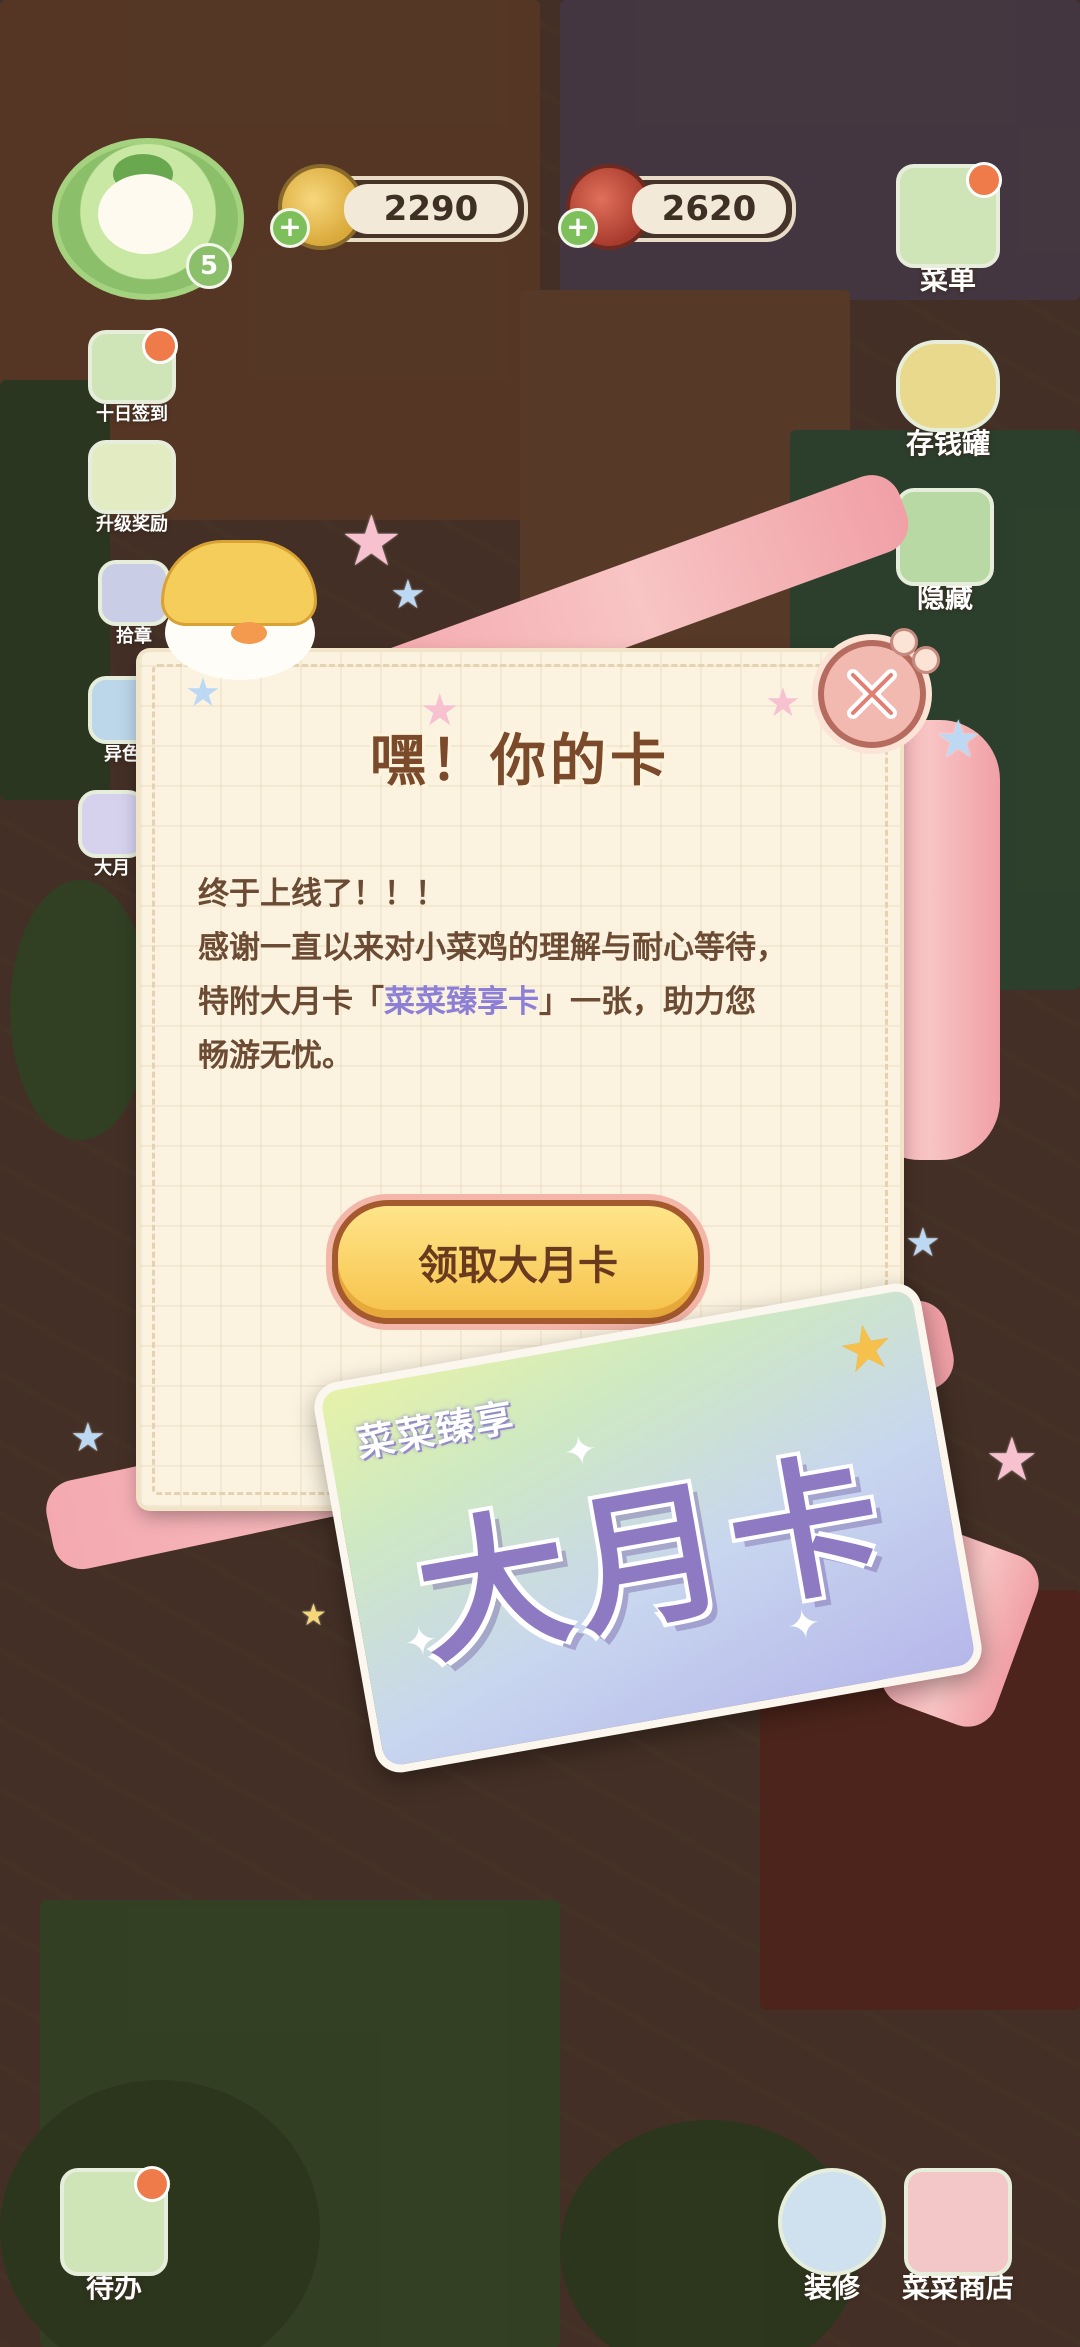 The height and width of the screenshot is (2347, 1080). What do you see at coordinates (133, 366) in the screenshot?
I see `calendar-icon` at bounding box center [133, 366].